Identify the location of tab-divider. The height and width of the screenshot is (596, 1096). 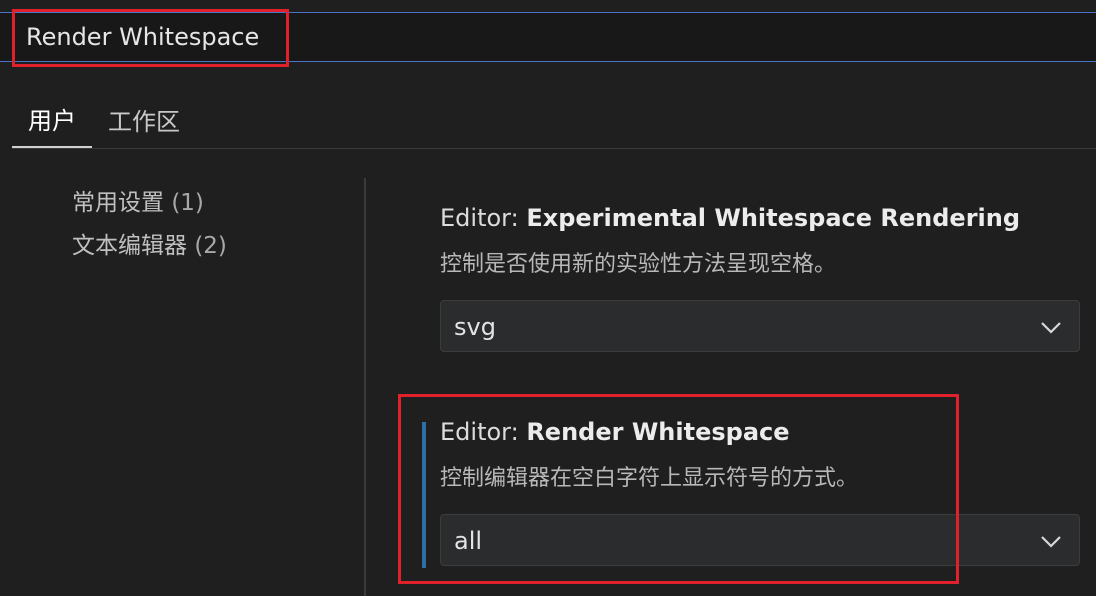
(554, 148).